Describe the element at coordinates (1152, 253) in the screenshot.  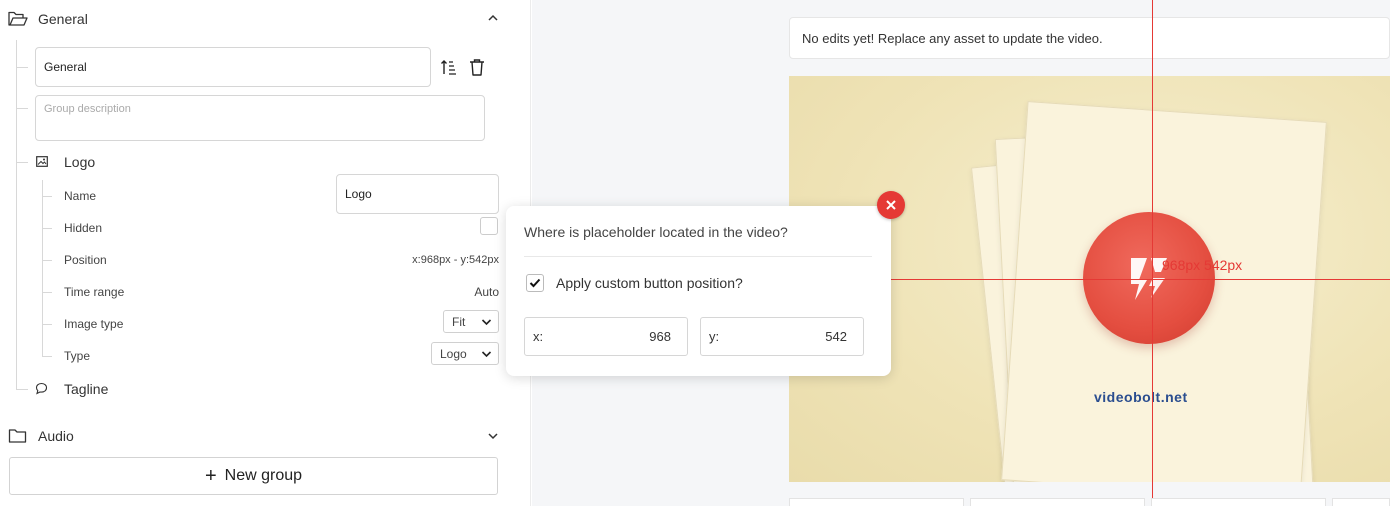
I see `crosshair-vertical` at that location.